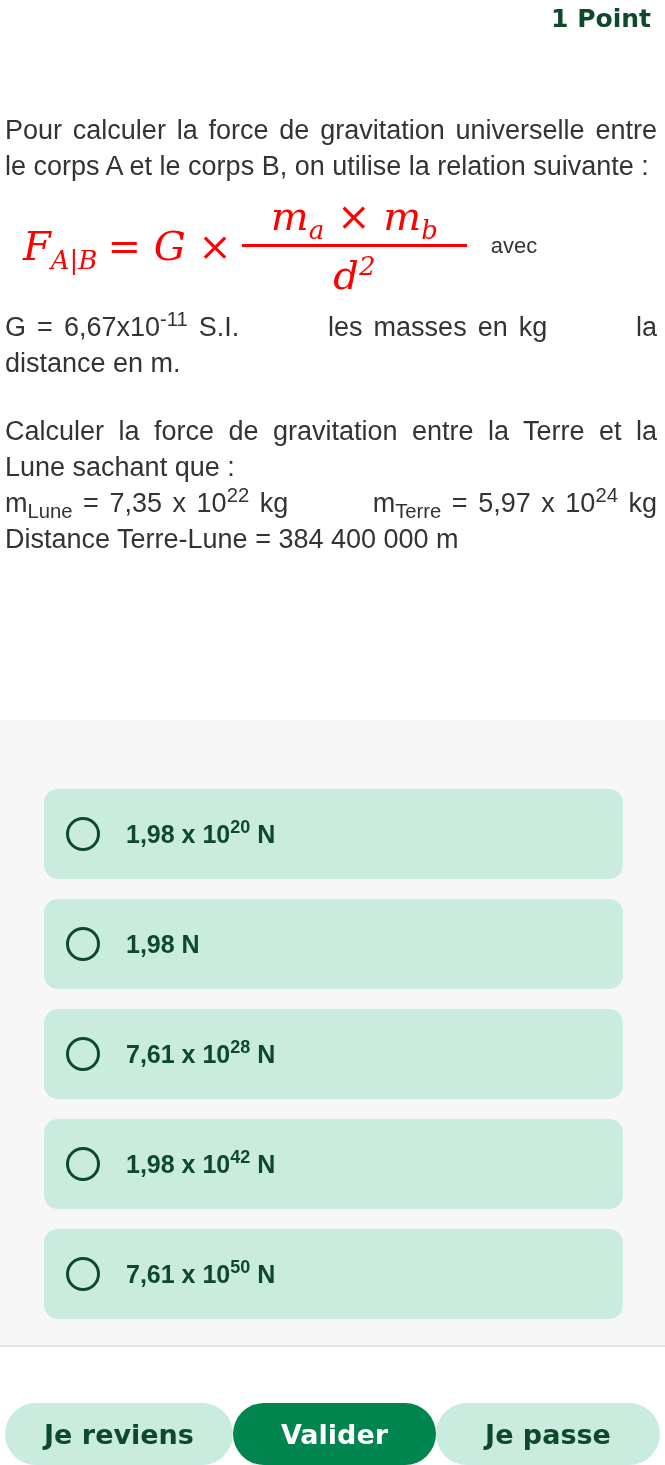 The image size is (665, 1465). What do you see at coordinates (333, 944) in the screenshot?
I see `answer-option: 1,98 N` at bounding box center [333, 944].